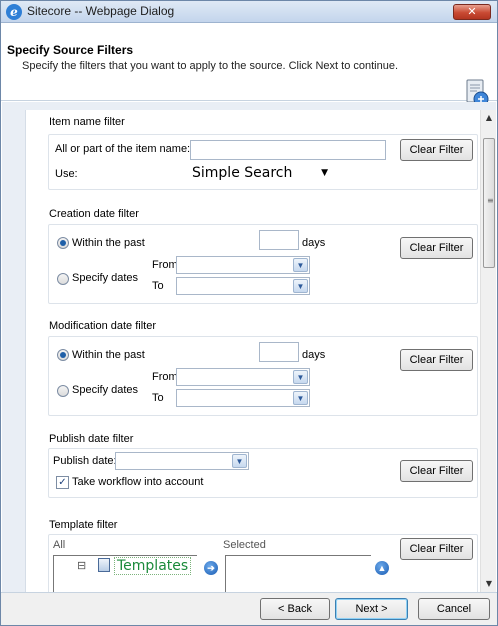  I want to click on search-mode-select: Simple Search ▼, so click(262, 174).